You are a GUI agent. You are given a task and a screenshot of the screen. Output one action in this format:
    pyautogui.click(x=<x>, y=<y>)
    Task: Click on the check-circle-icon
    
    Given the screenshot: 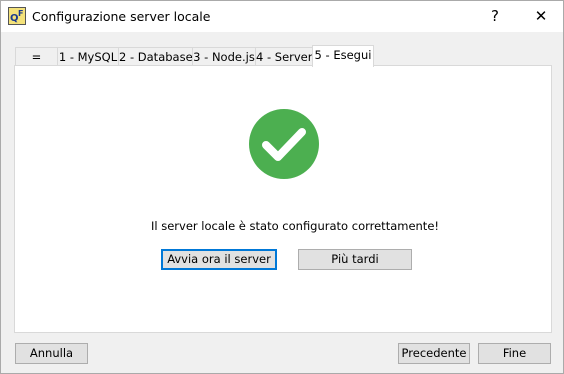 What is the action you would take?
    pyautogui.click(x=284, y=144)
    